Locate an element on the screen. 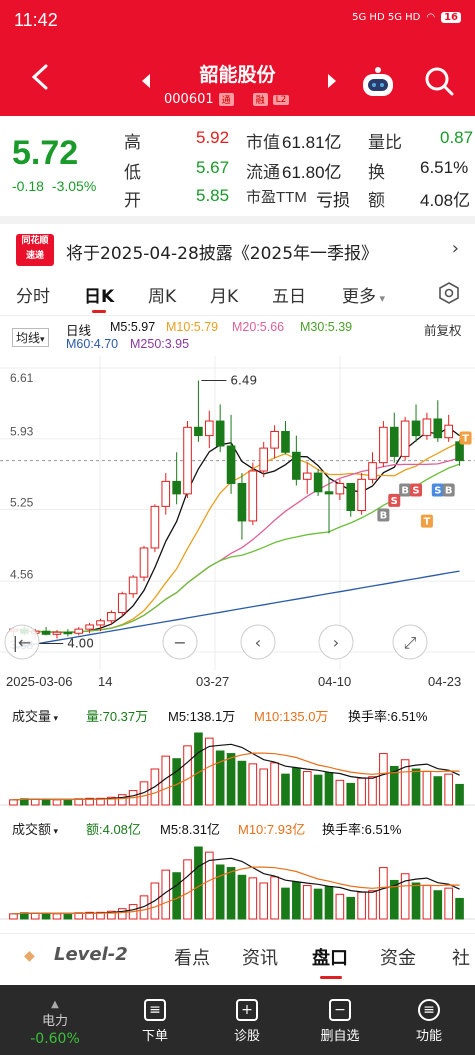  news-logo: 同花顺 速递 is located at coordinates (35, 250).